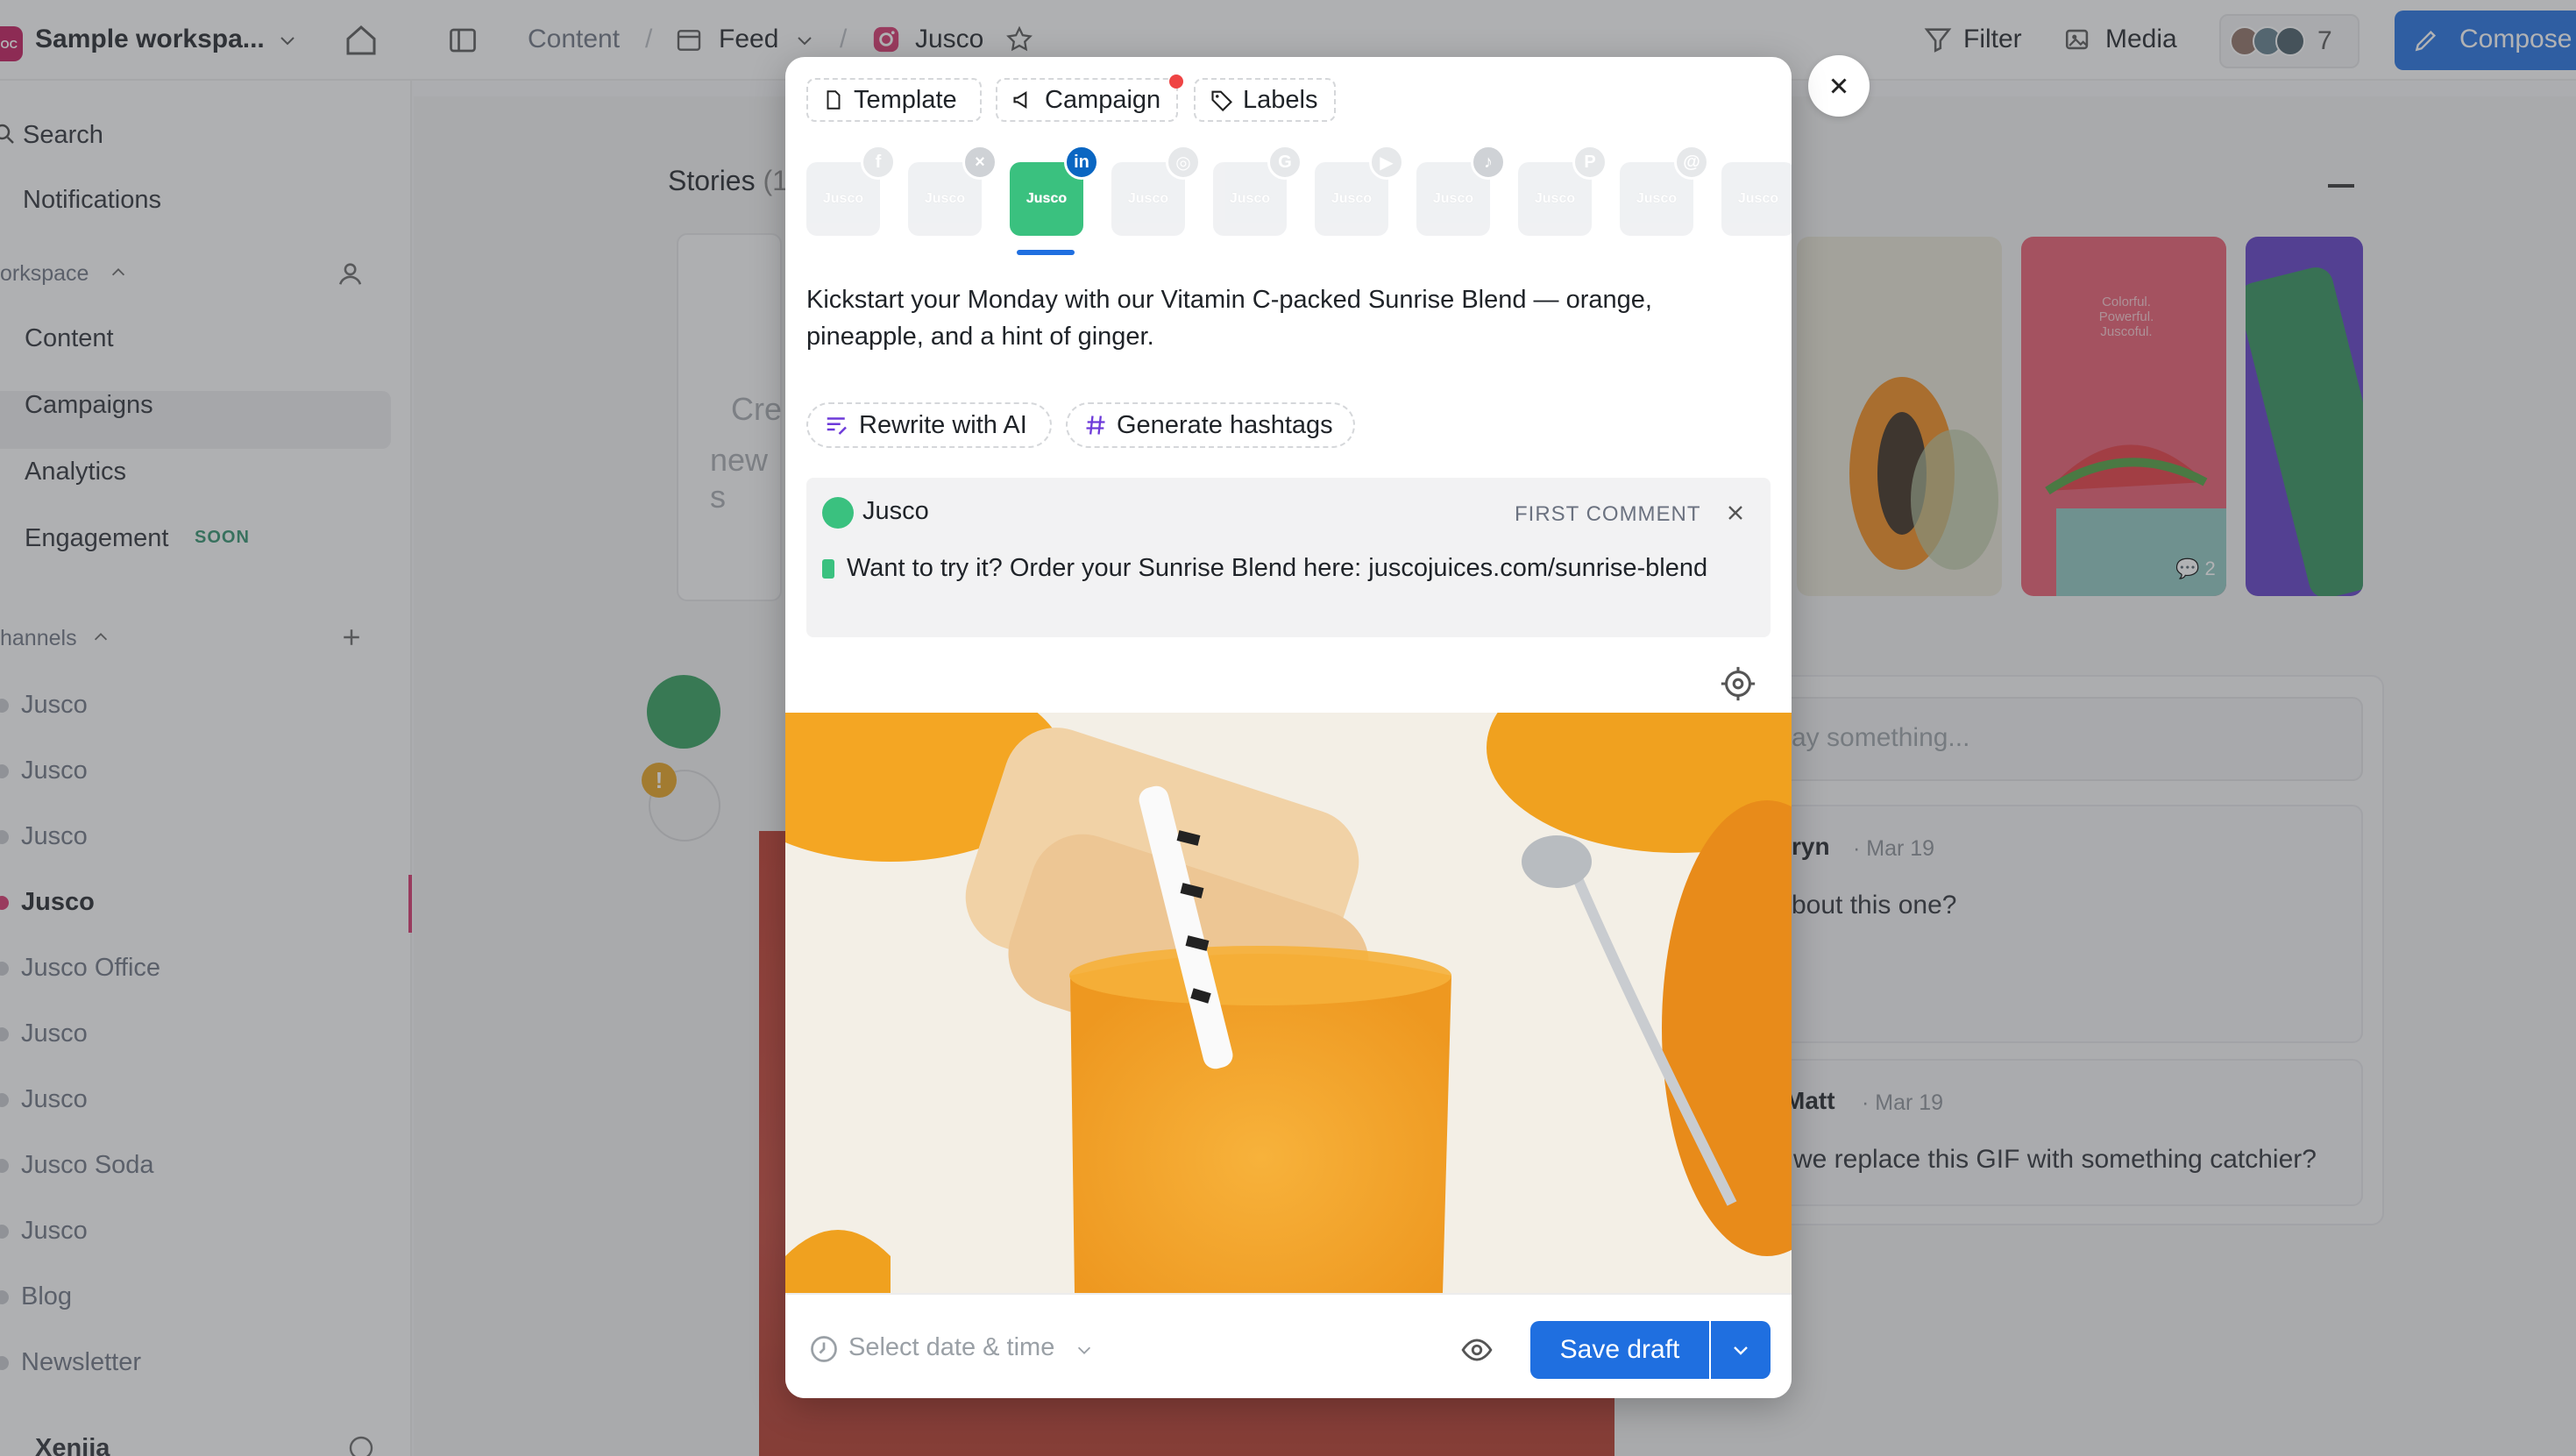  Describe the element at coordinates (1284, 162) in the screenshot. I see `google-icon: G` at that location.